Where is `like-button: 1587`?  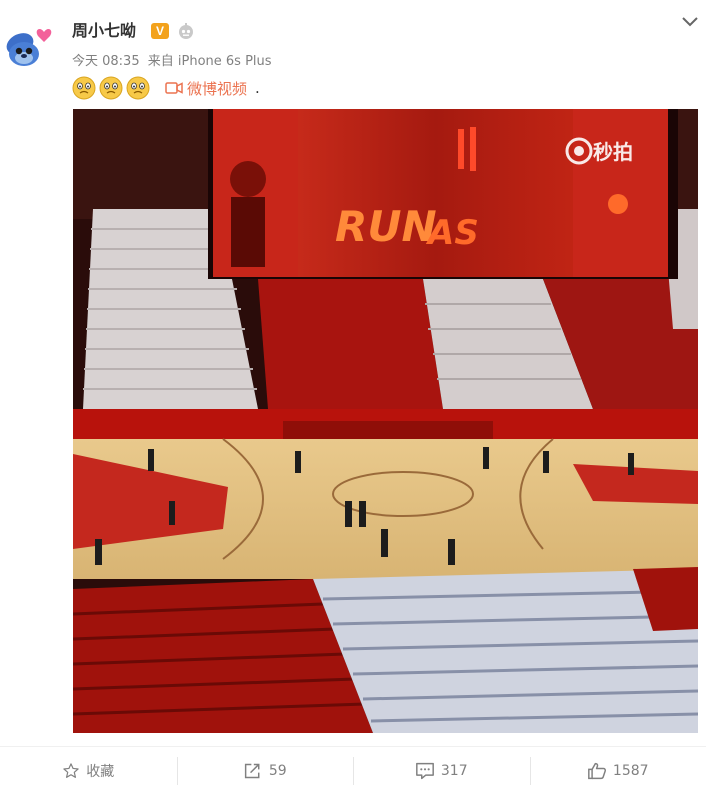 like-button: 1587 is located at coordinates (617, 771).